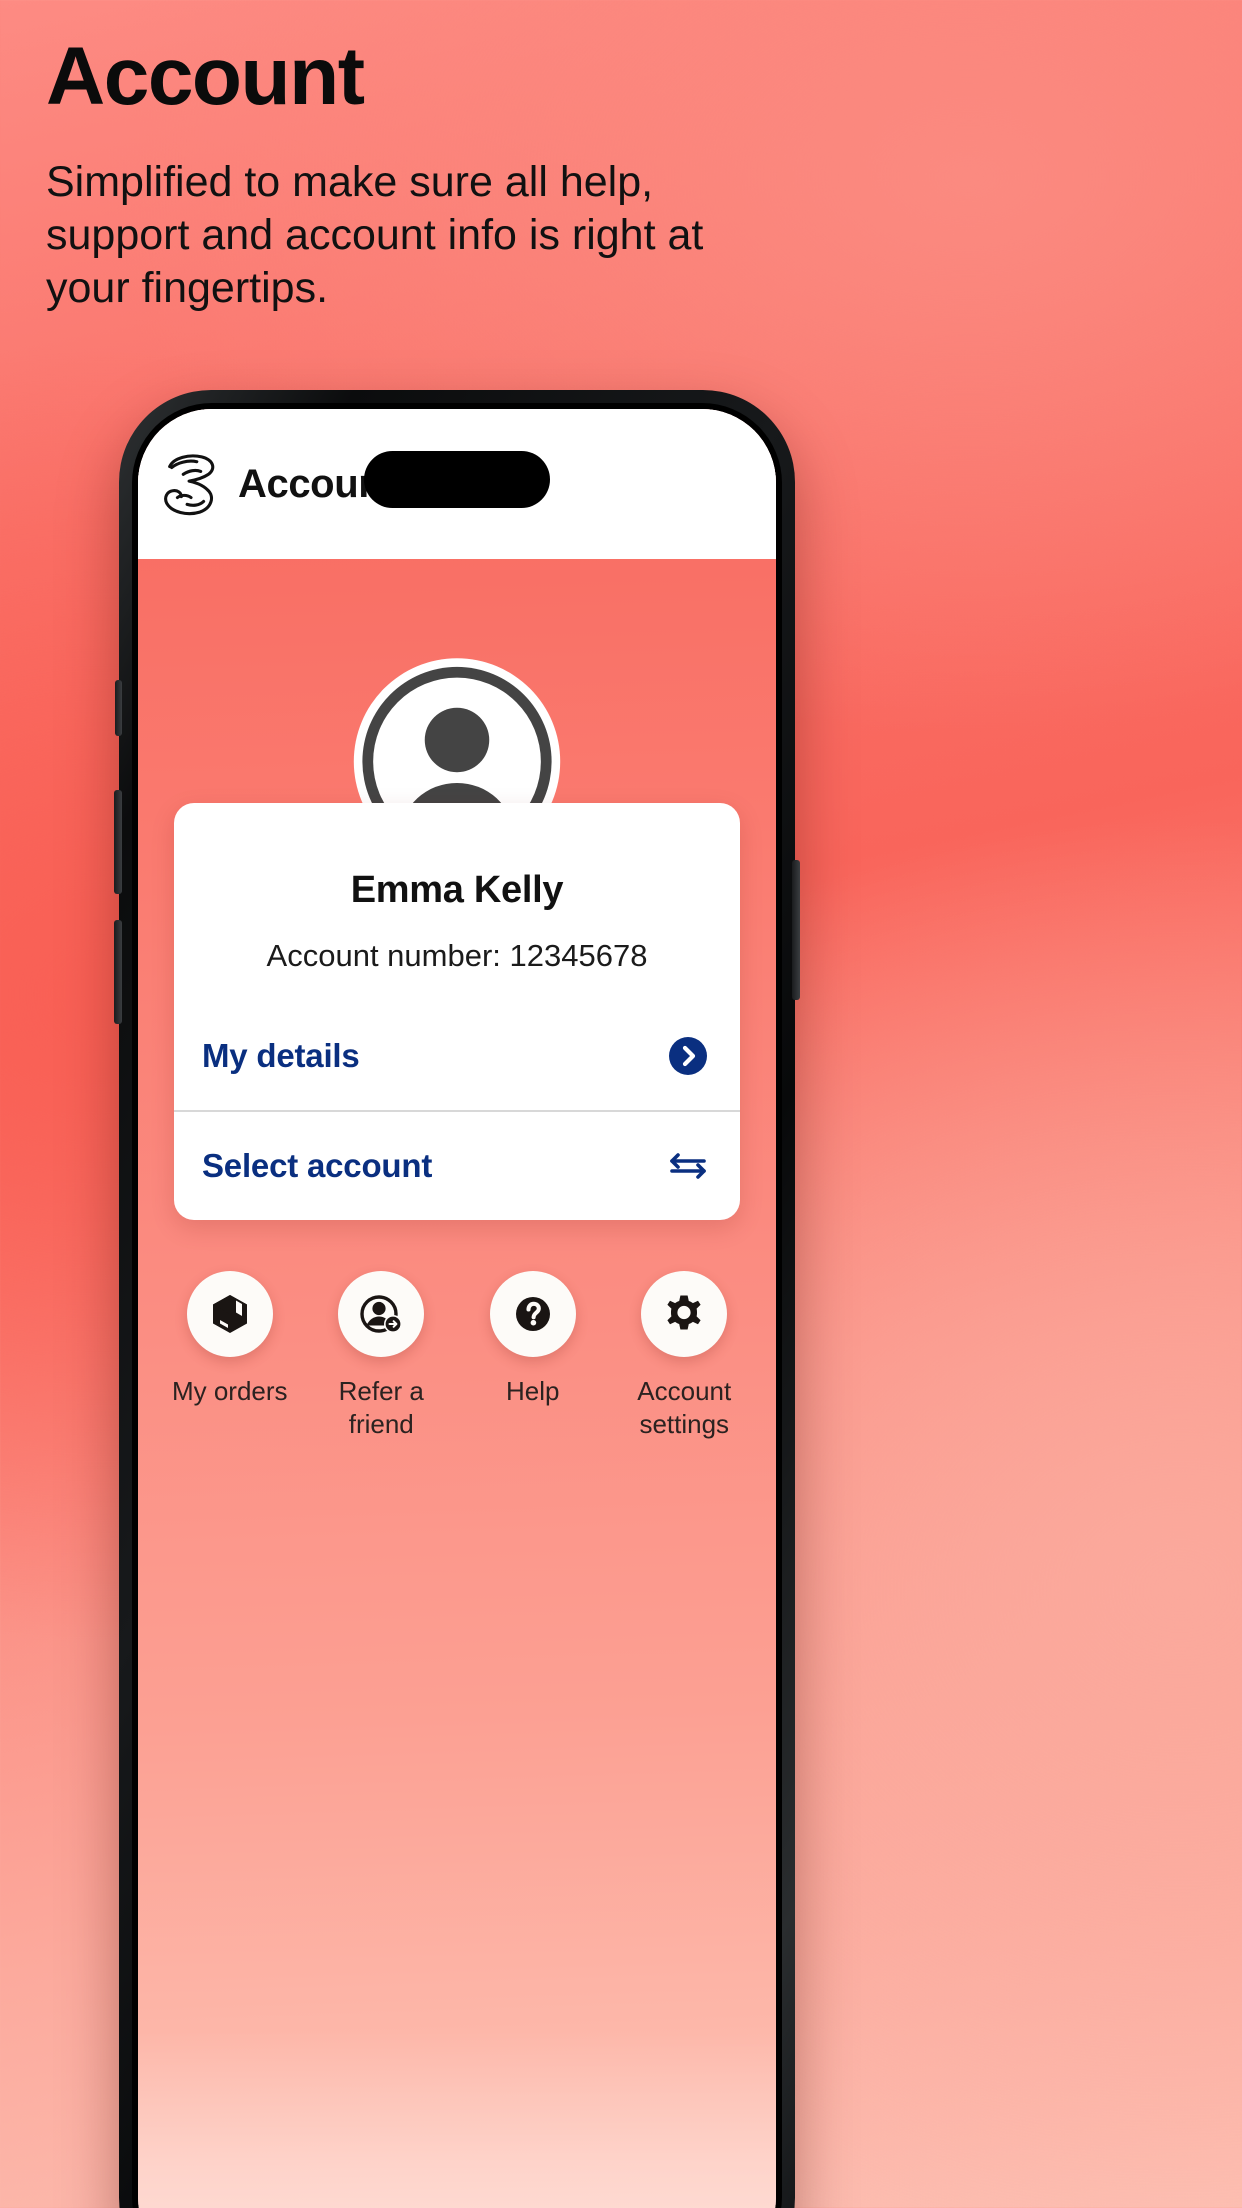  I want to click on quick-nav-item-account-settings: Account settings, so click(684, 1356).